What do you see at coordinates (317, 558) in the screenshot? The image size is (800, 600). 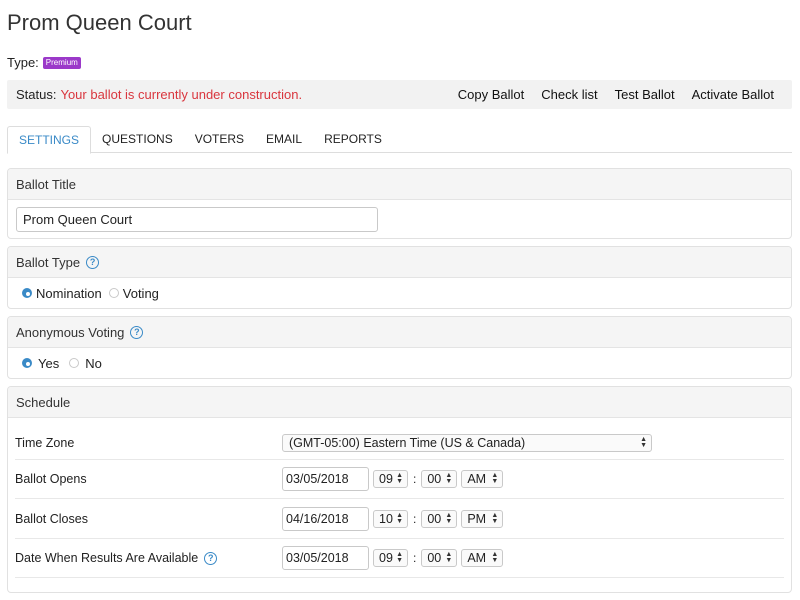 I see `results-date-value: 03/05/2018` at bounding box center [317, 558].